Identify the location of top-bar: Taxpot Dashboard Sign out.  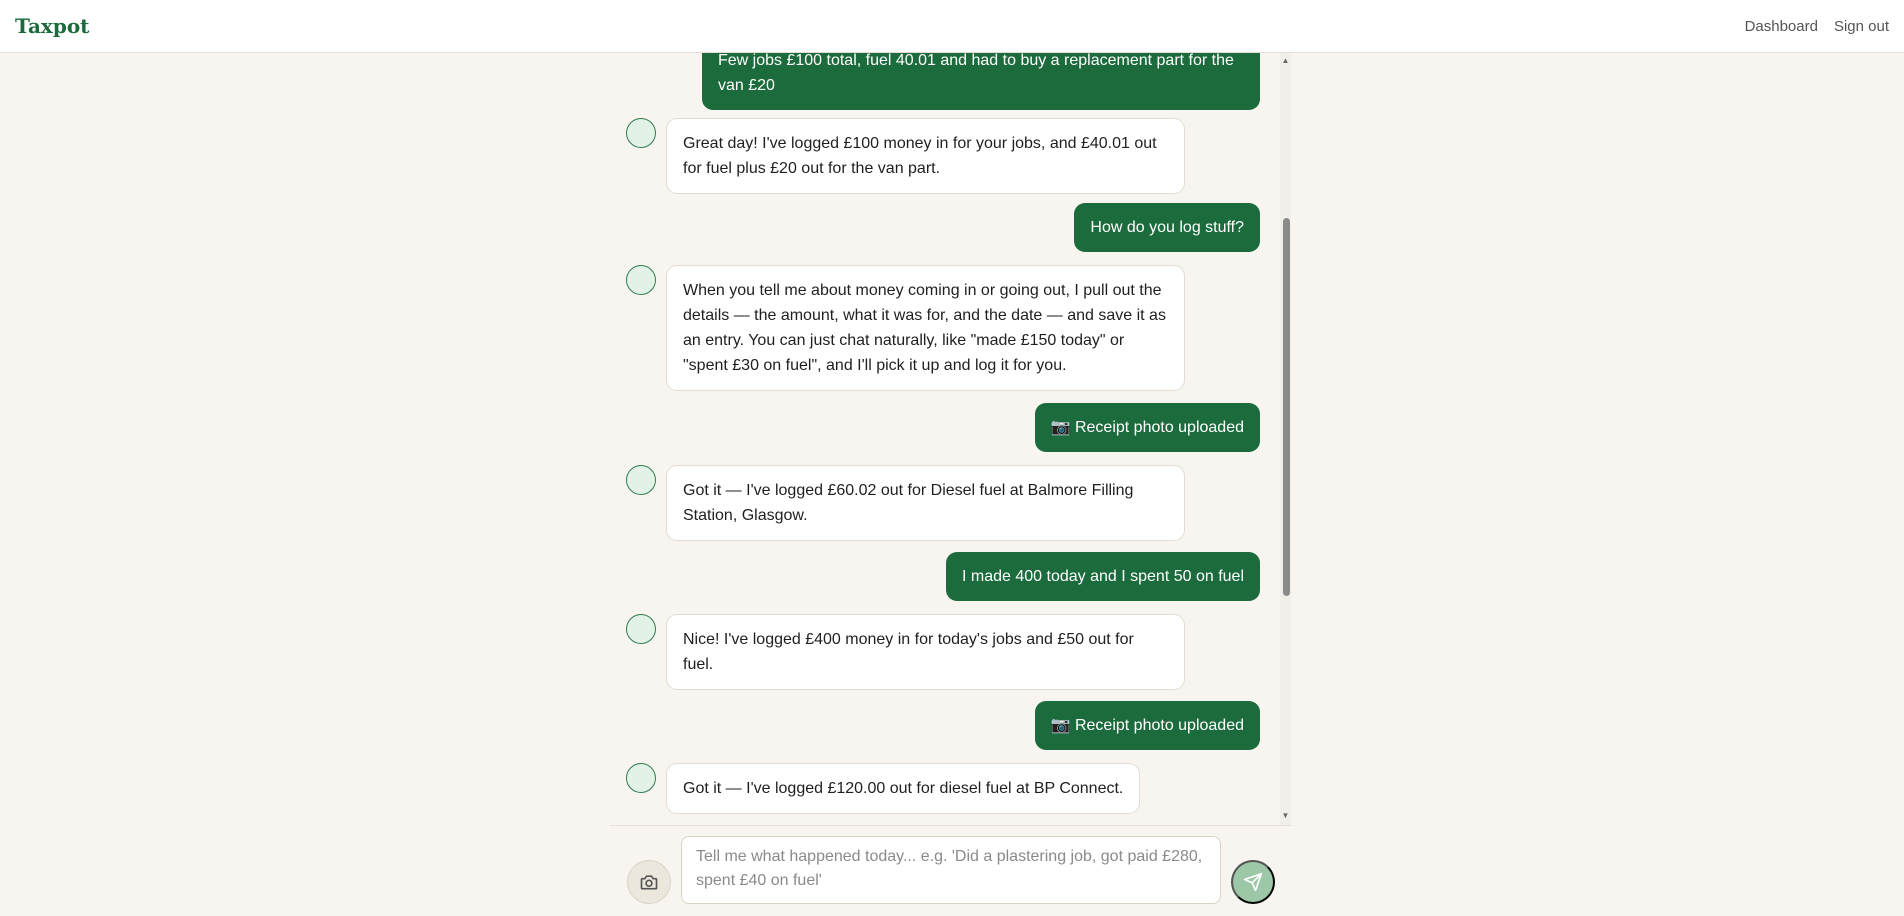
(952, 26).